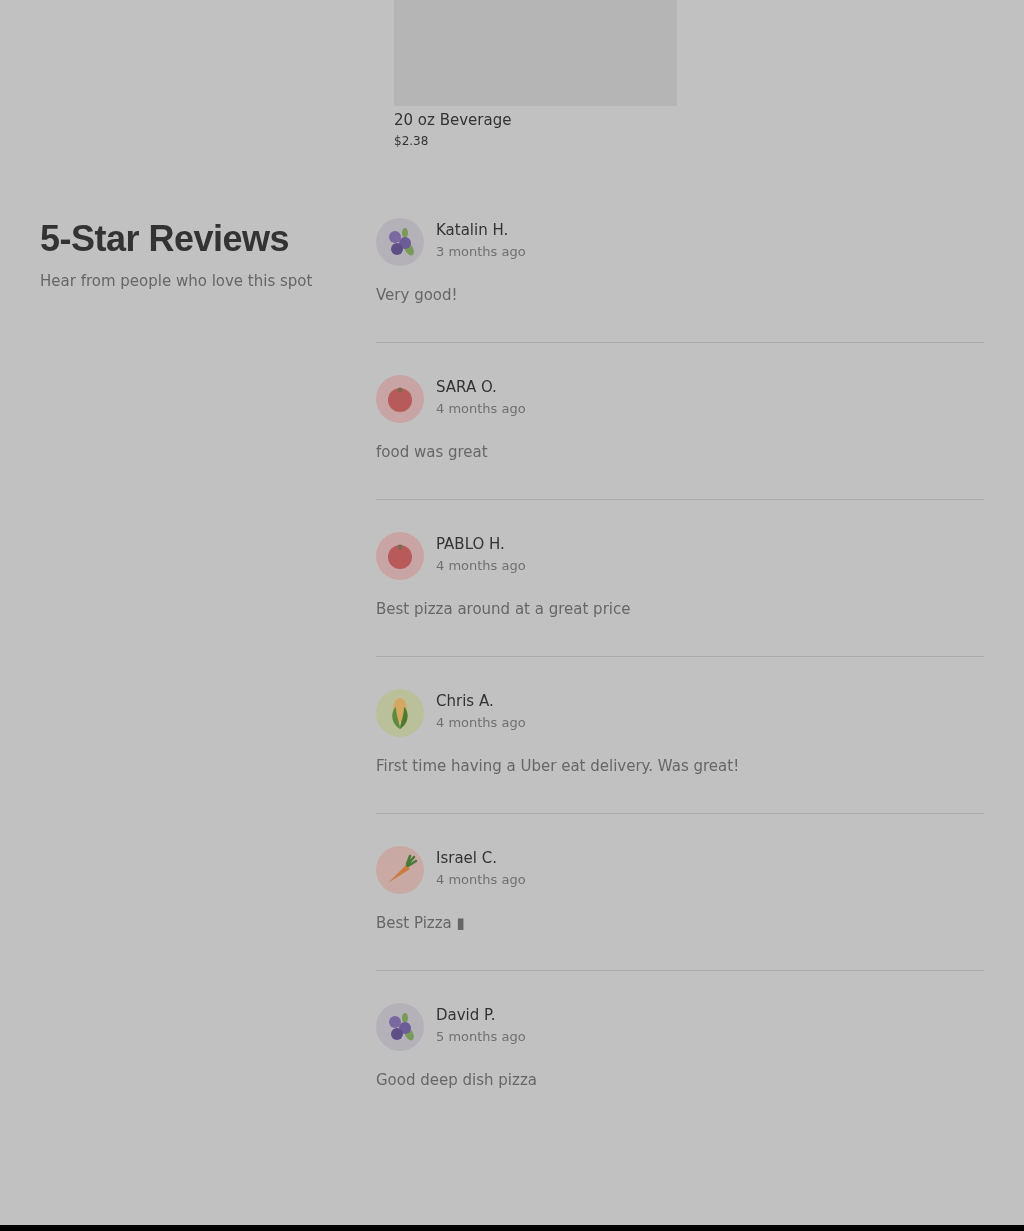 Image resolution: width=1024 pixels, height=1231 pixels. I want to click on review-text: Very good!, so click(417, 295).